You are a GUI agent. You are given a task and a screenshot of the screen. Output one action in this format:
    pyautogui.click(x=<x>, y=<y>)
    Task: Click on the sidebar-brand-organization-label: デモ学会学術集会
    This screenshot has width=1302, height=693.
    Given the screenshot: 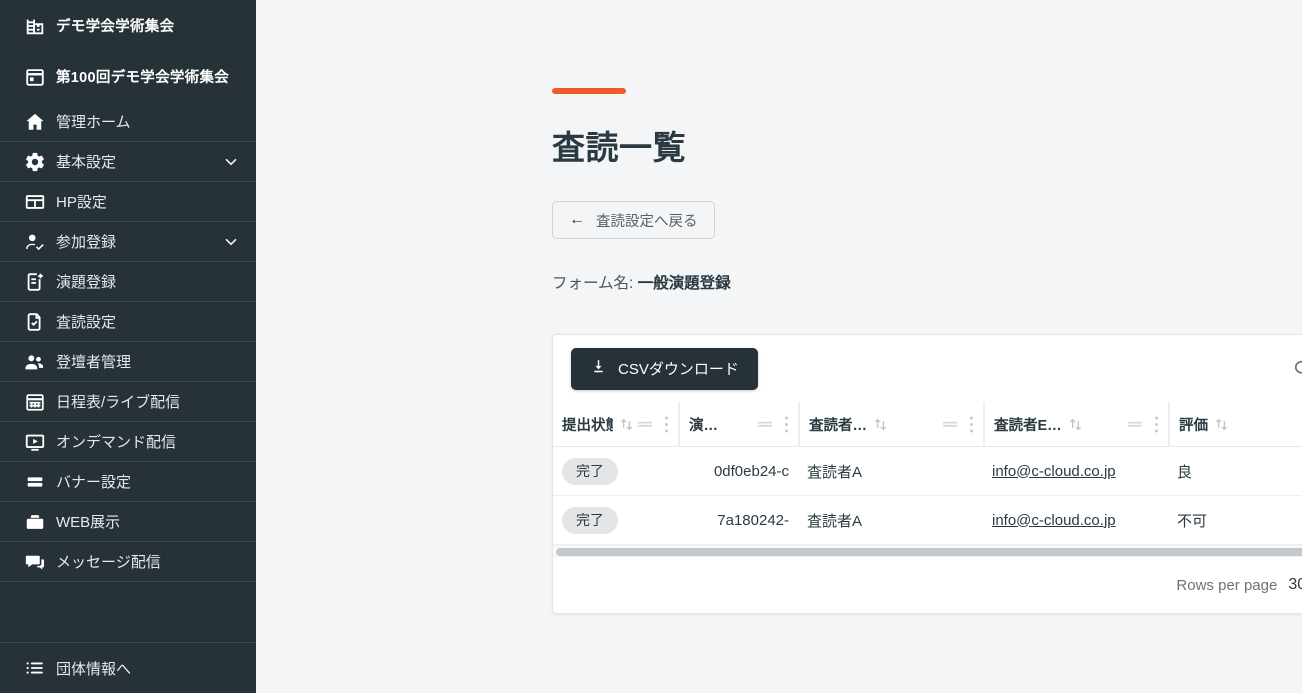 What is the action you would take?
    pyautogui.click(x=115, y=27)
    